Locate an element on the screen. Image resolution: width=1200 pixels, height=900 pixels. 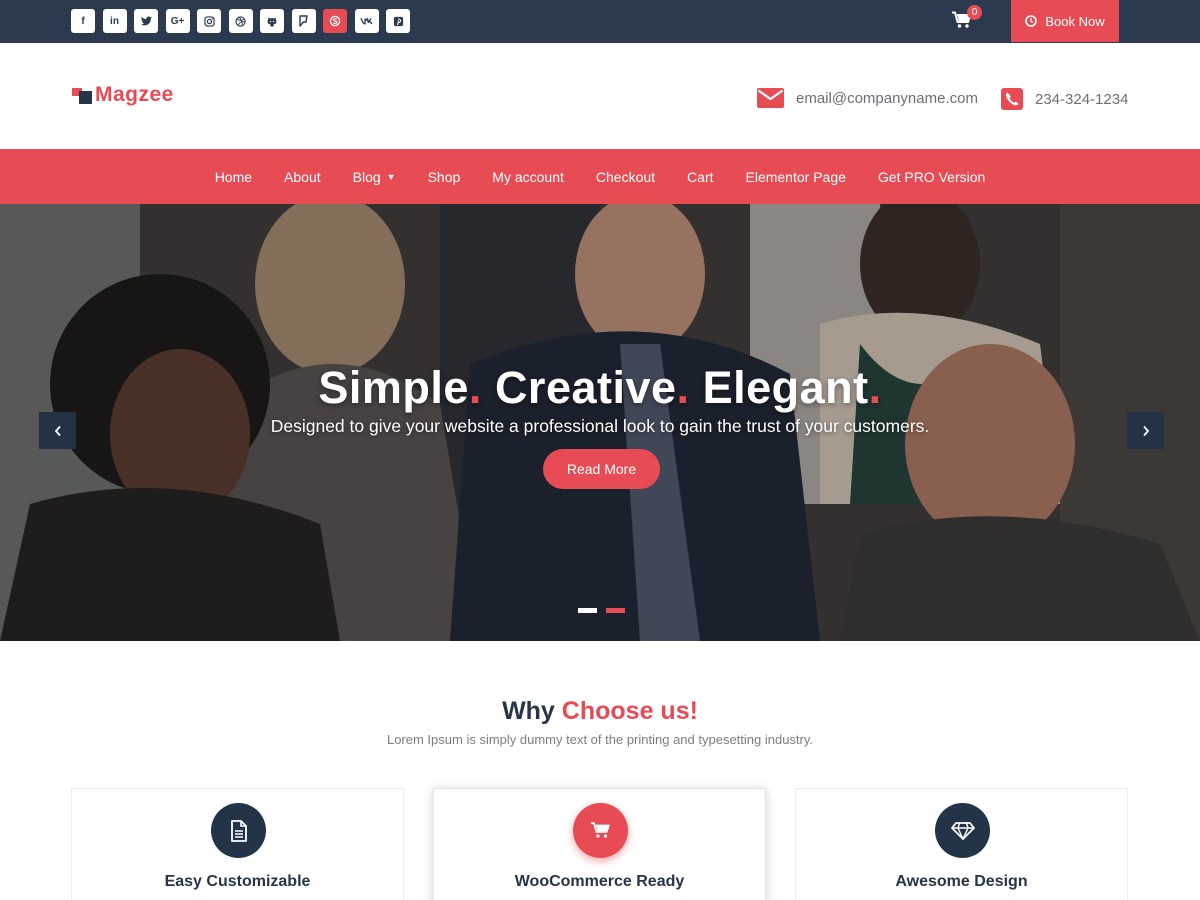
github-icon is located at coordinates (272, 21).